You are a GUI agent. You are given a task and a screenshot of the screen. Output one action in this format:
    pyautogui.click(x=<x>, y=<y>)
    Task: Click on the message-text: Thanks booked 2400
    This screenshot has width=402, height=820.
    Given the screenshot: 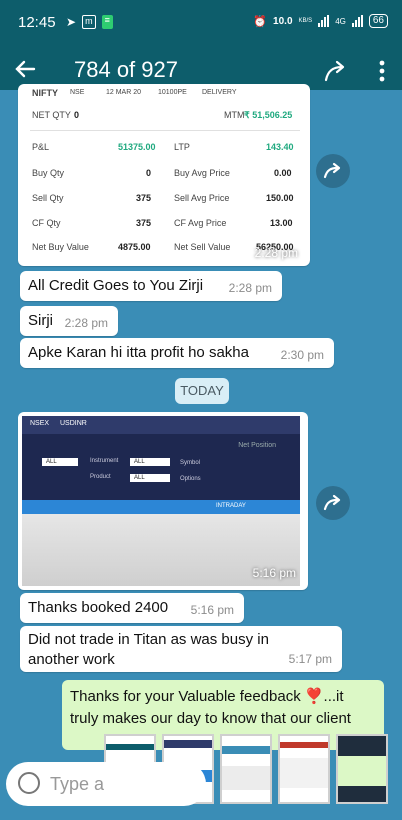 What is the action you would take?
    pyautogui.click(x=98, y=607)
    